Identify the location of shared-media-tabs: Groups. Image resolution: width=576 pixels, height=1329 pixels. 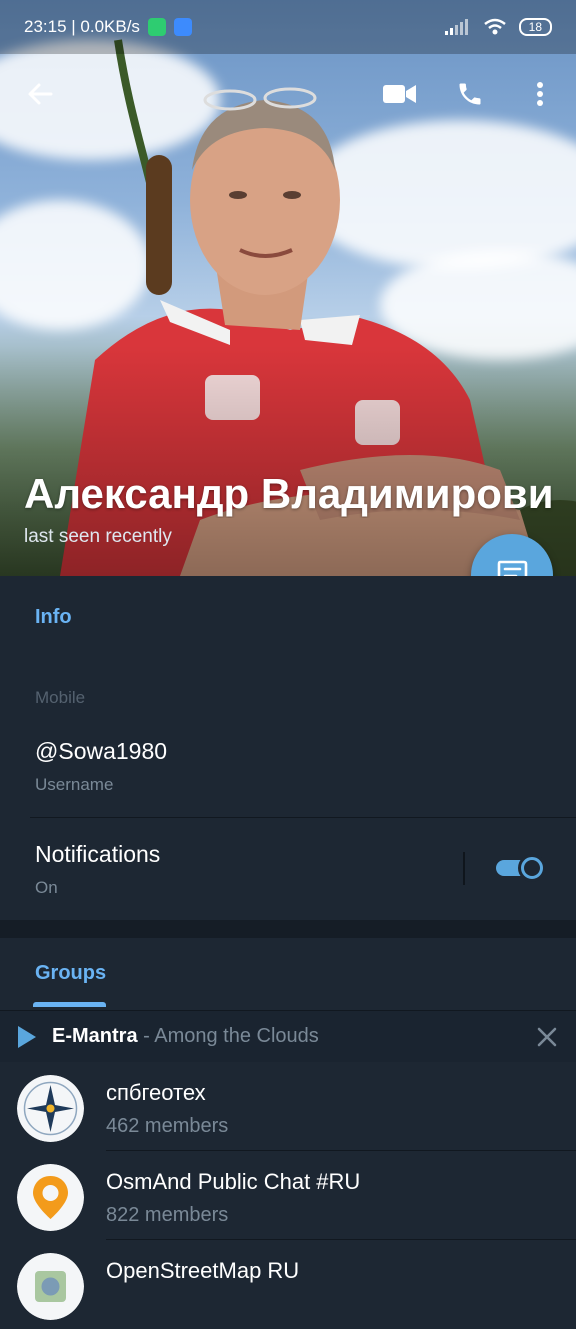
(288, 974).